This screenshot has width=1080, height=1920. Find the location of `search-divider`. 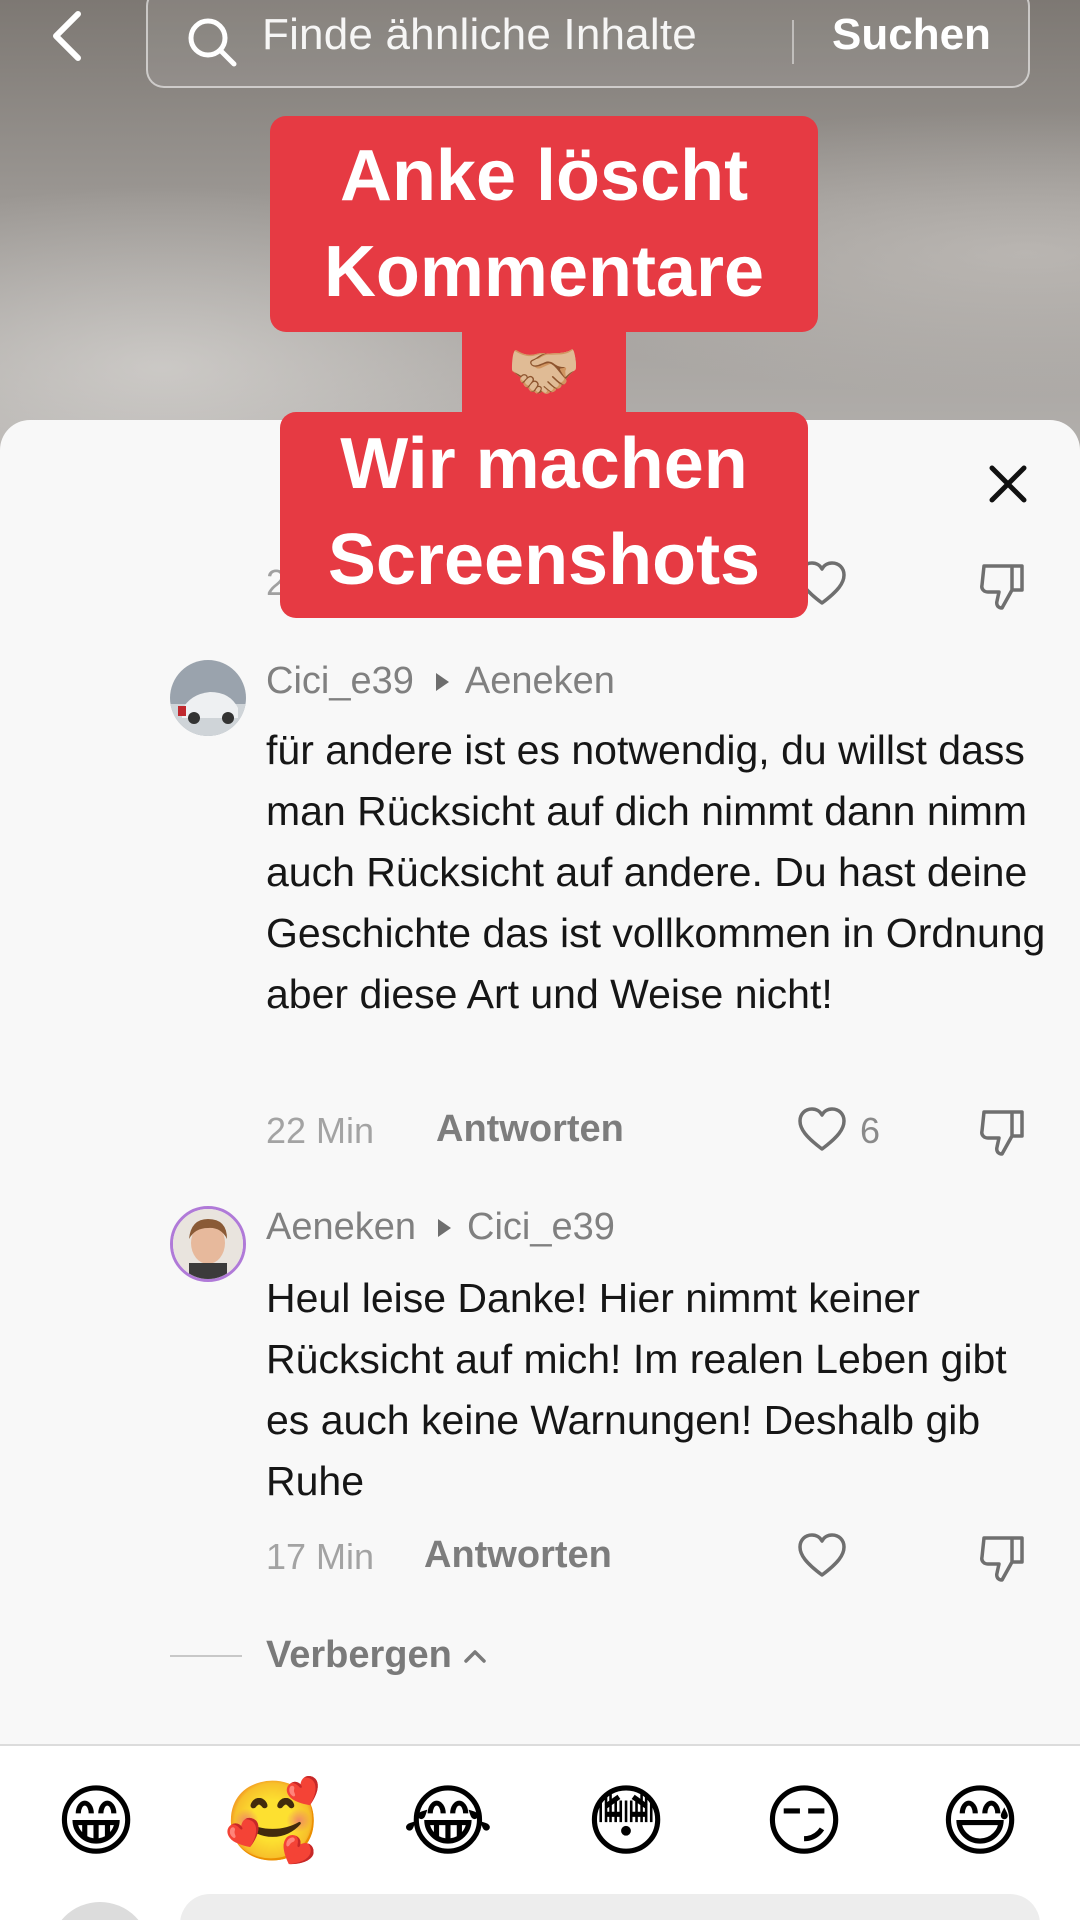

search-divider is located at coordinates (793, 42).